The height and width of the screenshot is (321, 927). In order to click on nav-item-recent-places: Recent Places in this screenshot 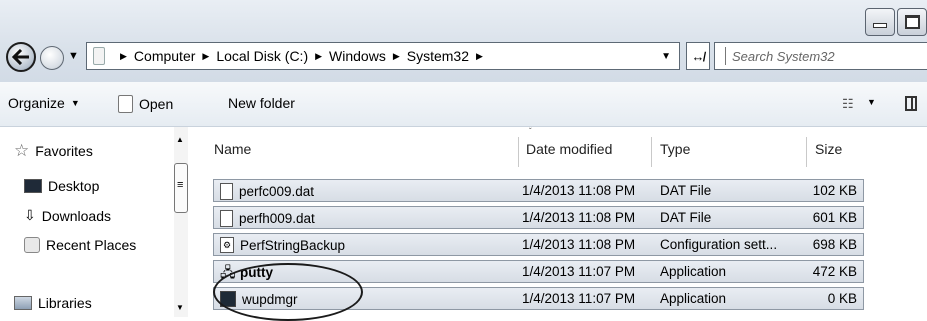, I will do `click(80, 245)`.